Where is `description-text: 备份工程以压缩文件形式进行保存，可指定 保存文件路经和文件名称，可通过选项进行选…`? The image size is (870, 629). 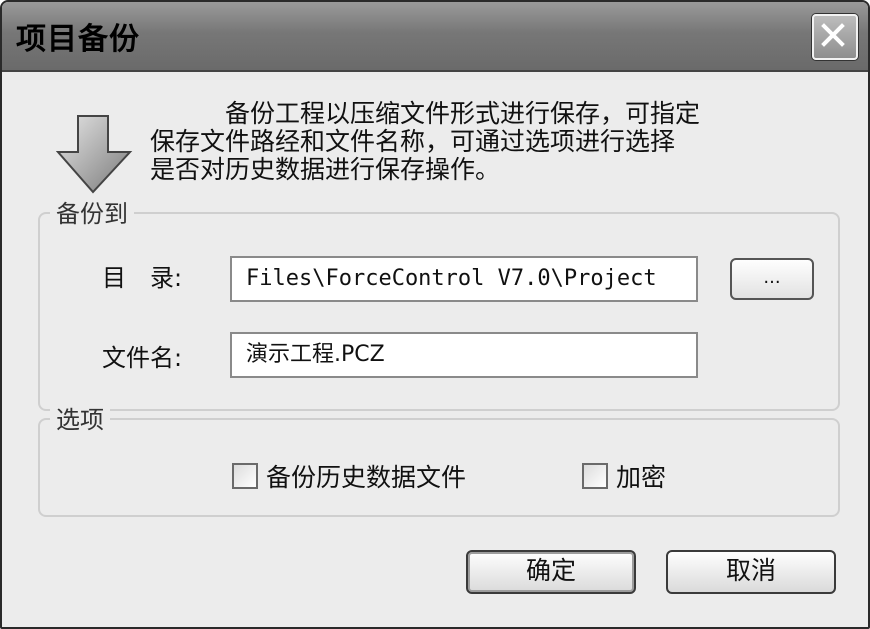 description-text: 备份工程以压缩文件形式进行保存，可指定 保存文件路经和文件名称，可通过选项进行选… is located at coordinates (425, 141).